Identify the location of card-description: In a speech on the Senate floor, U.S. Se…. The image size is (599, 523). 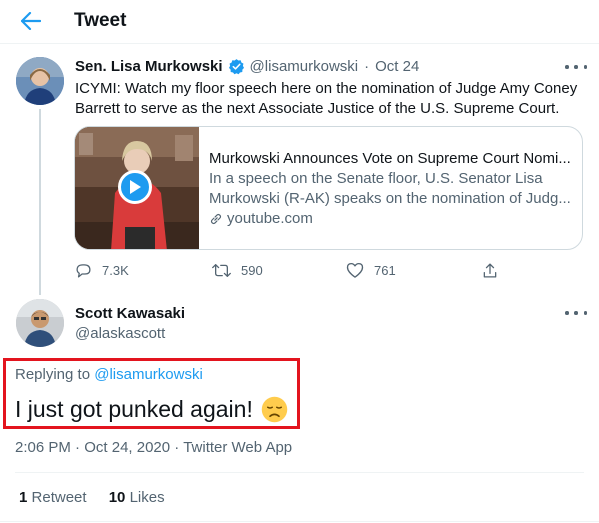
(390, 188).